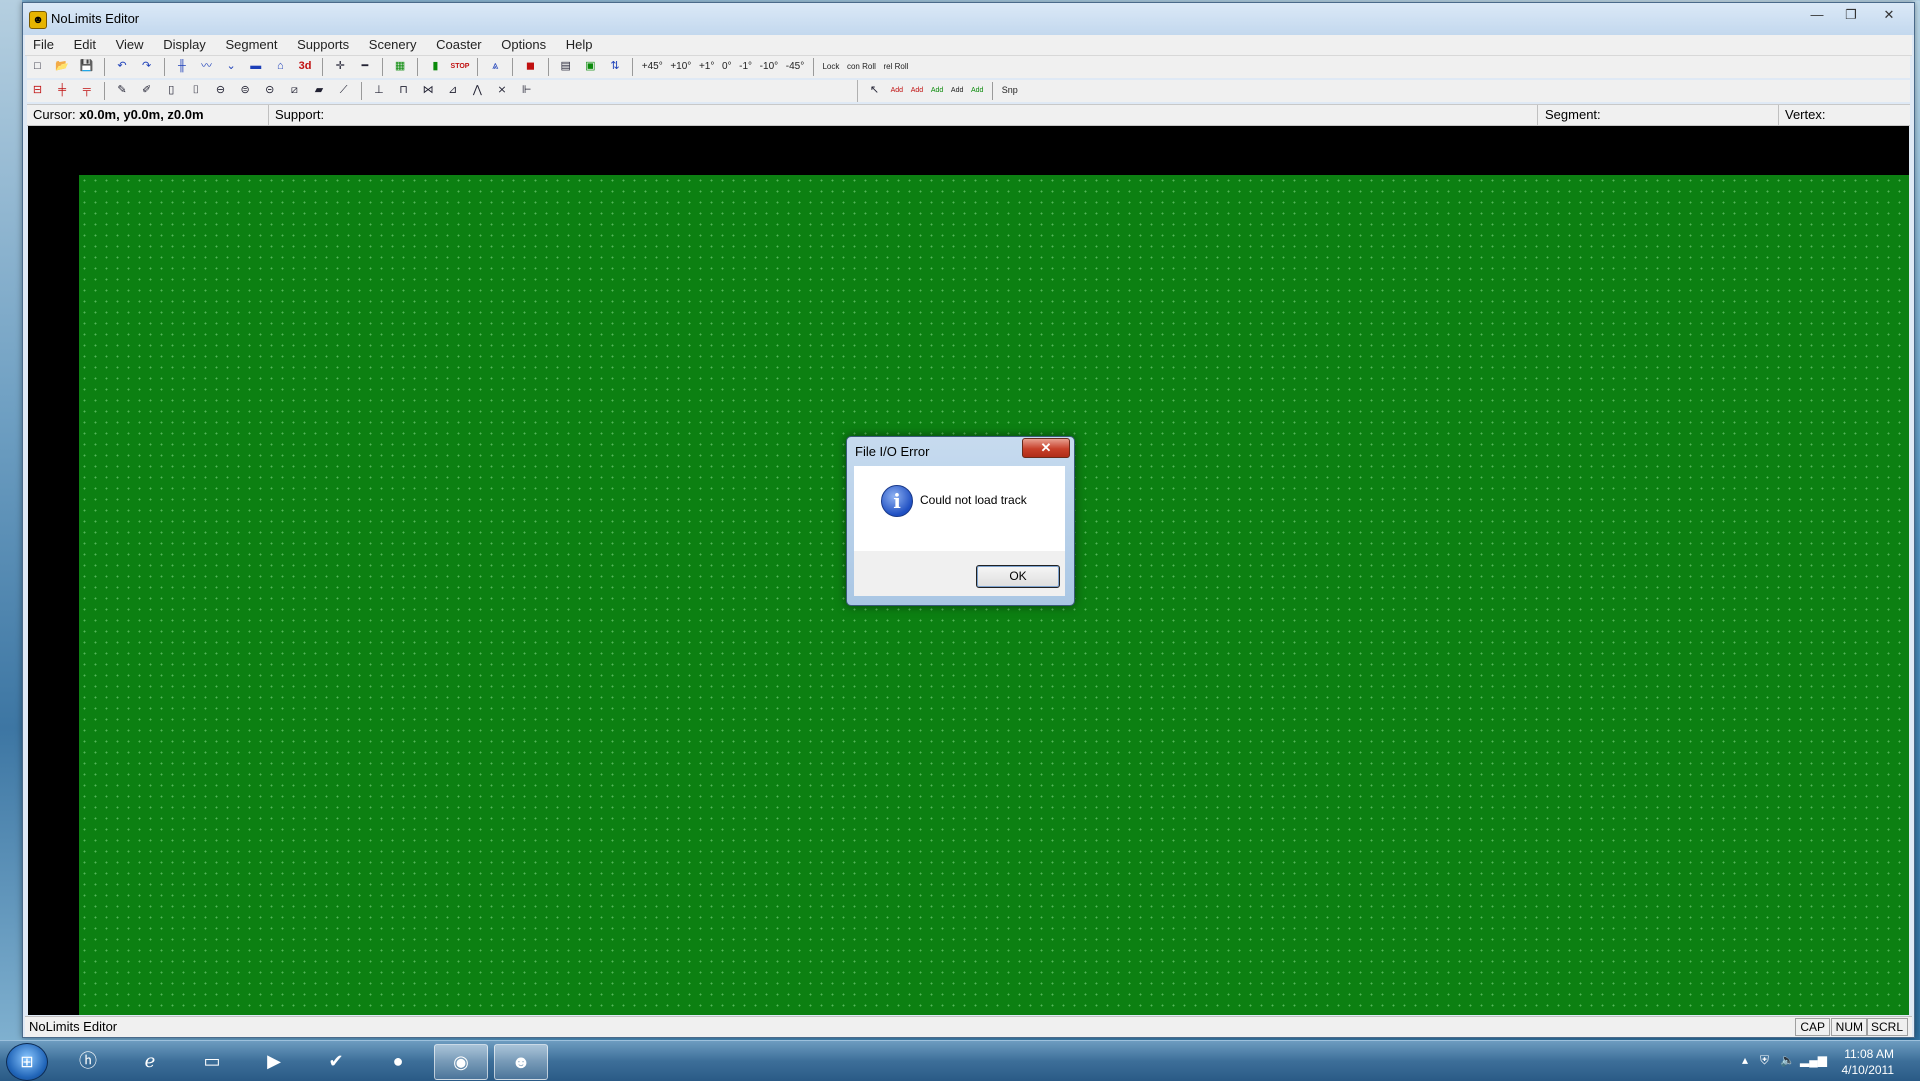  Describe the element at coordinates (206, 66) in the screenshot. I see `track-curve-icon: 〰` at that location.